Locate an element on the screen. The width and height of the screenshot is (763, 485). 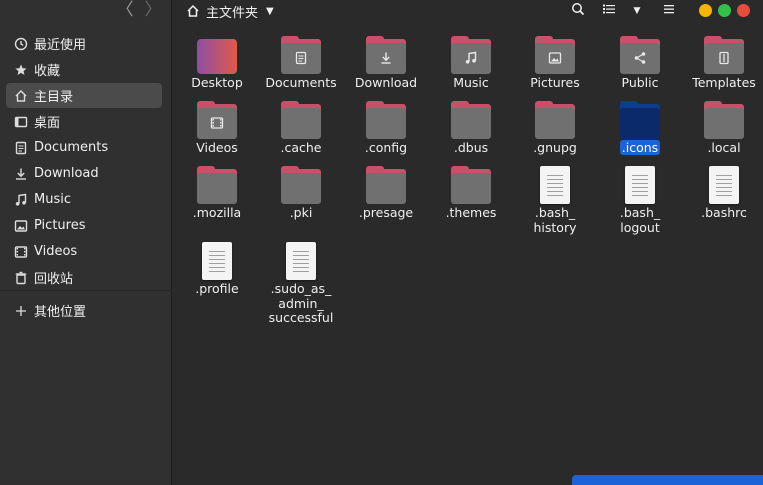
sidebar-item-music: Music is located at coordinates (84, 199).